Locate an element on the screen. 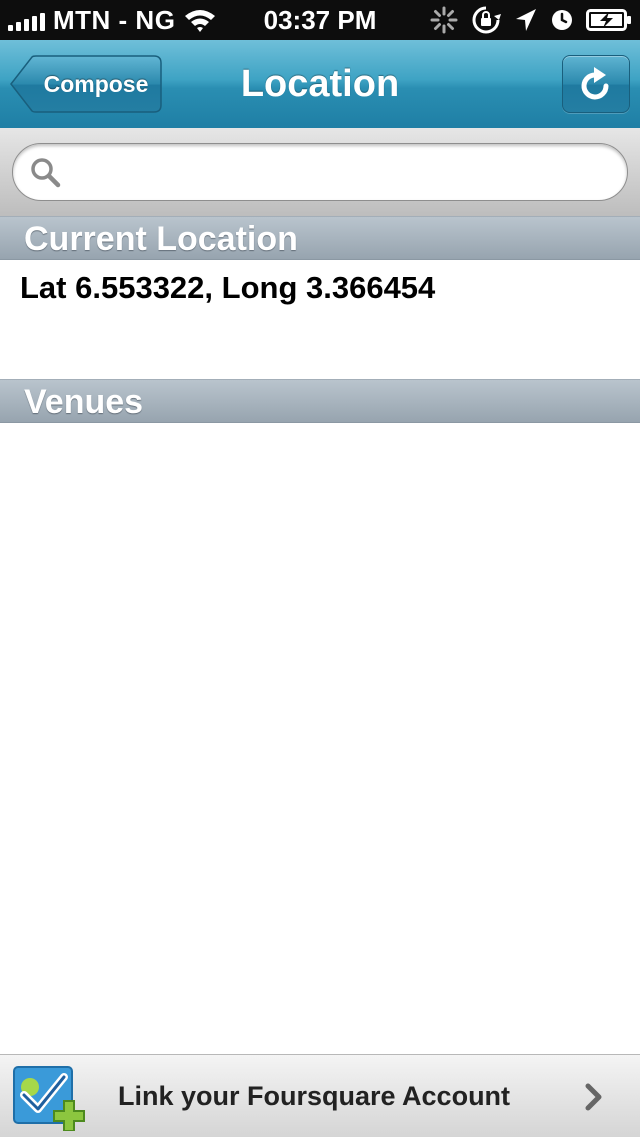 Image resolution: width=640 pixels, height=1137 pixels. section-title-venues: Venues is located at coordinates (84, 402).